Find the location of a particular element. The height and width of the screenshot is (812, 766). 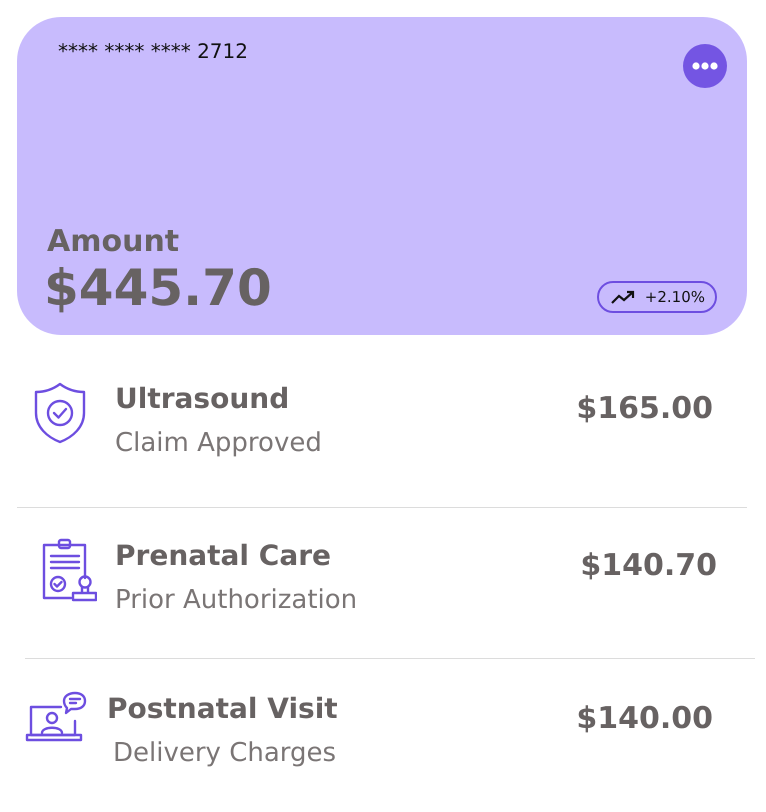

item-amount: $165.00 is located at coordinates (644, 408).